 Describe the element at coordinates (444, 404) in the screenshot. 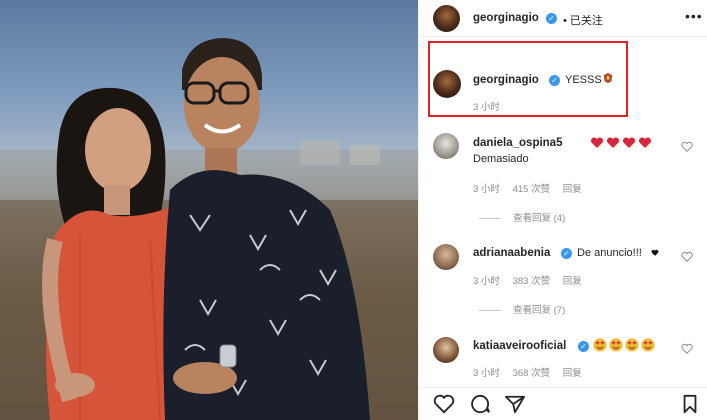

I see `heart-icon` at that location.